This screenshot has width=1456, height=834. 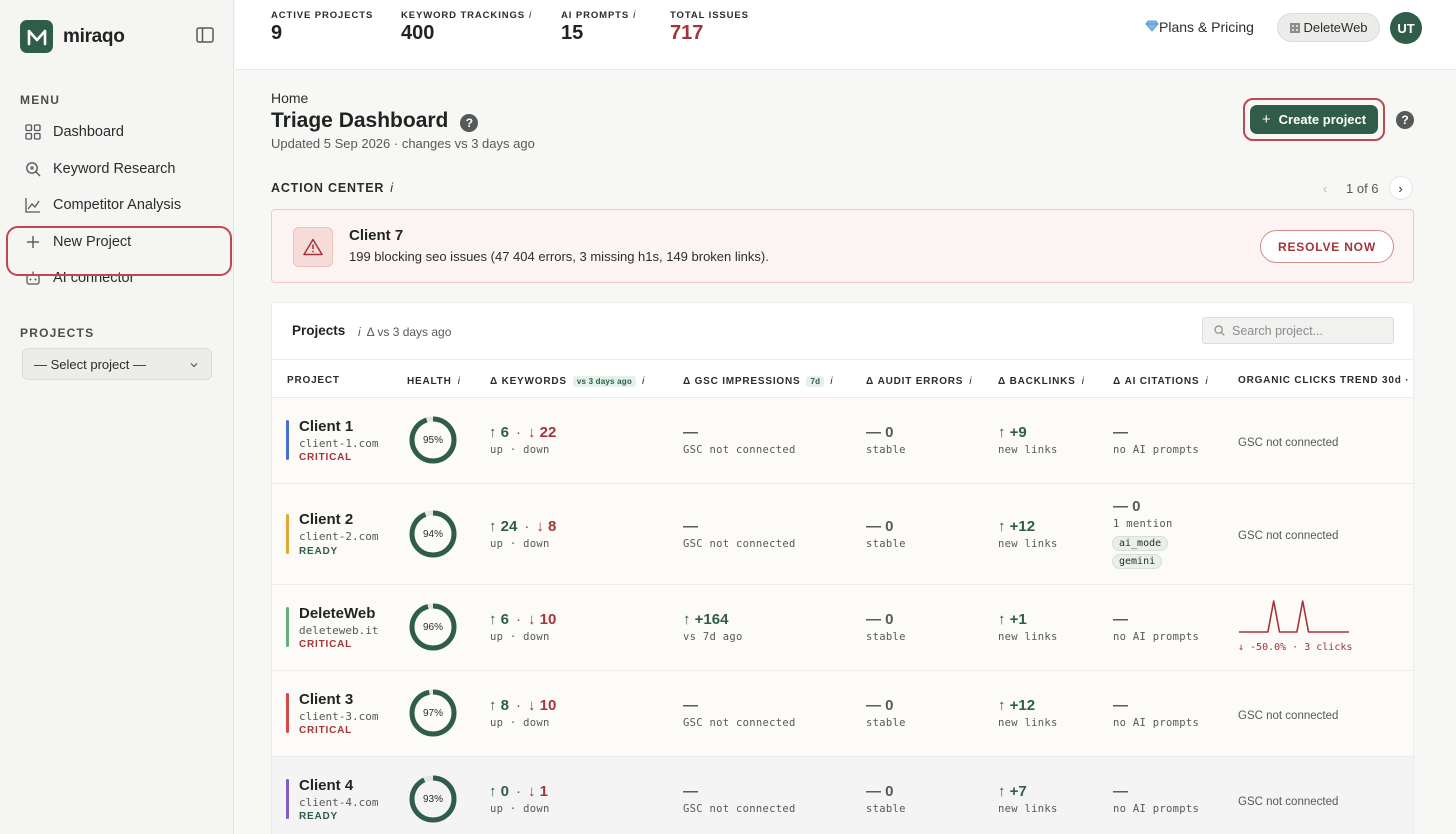 I want to click on col-project: PROJECT, so click(x=313, y=380).